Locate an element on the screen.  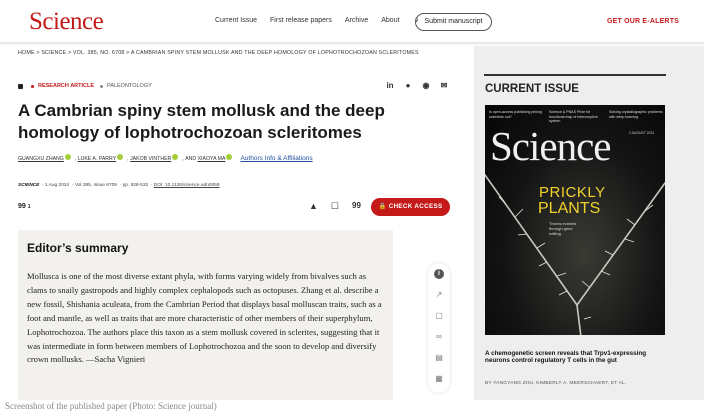
author-name: JAKOB VINTHER is located at coordinates (150, 159).